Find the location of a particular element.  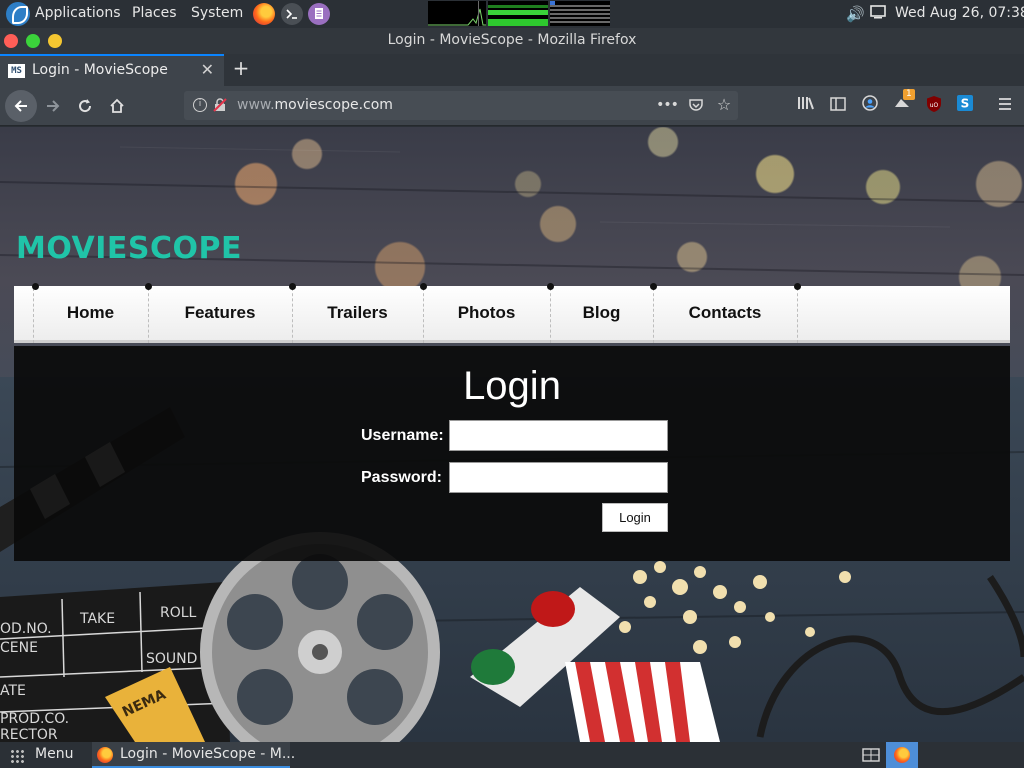

extension-badge: 1 is located at coordinates (909, 94).